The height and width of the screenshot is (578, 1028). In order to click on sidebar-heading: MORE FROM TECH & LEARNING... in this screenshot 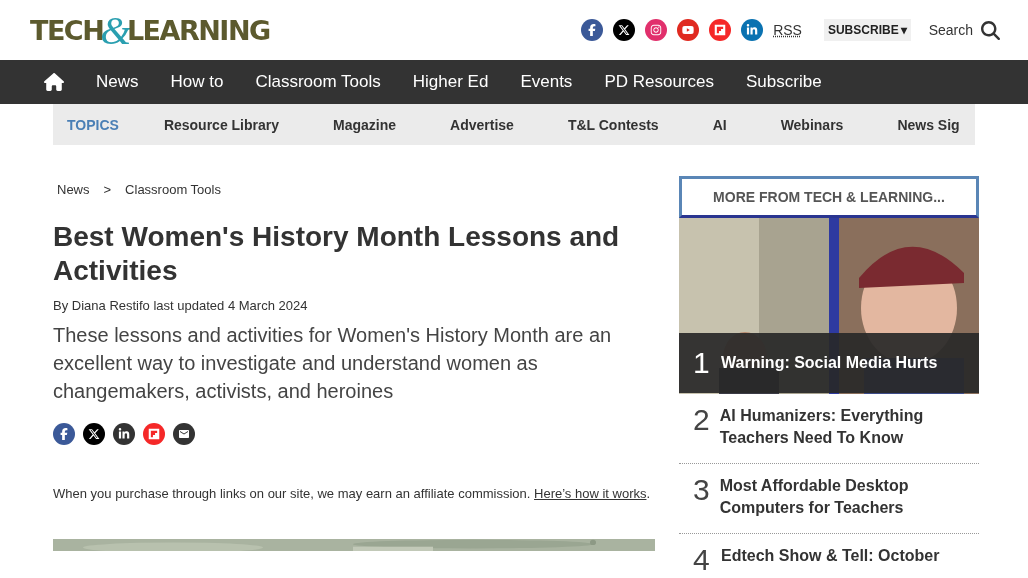, I will do `click(829, 197)`.